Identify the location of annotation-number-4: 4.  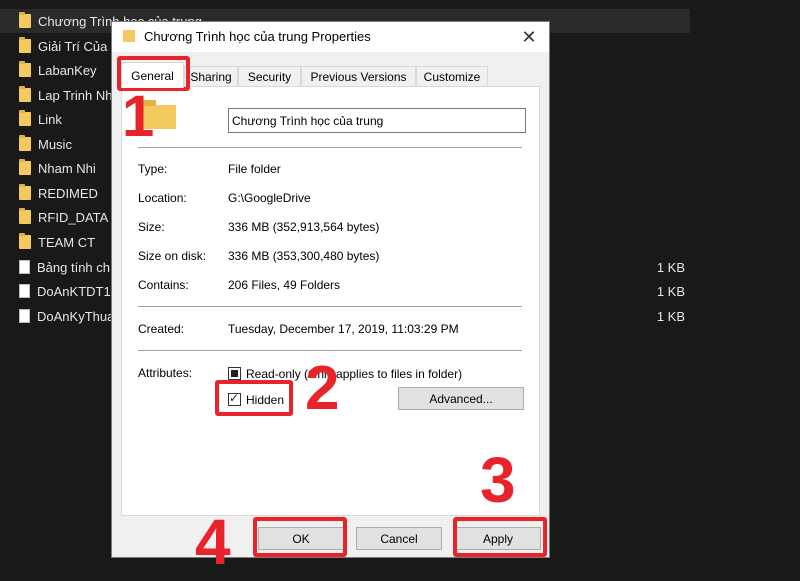
(213, 542).